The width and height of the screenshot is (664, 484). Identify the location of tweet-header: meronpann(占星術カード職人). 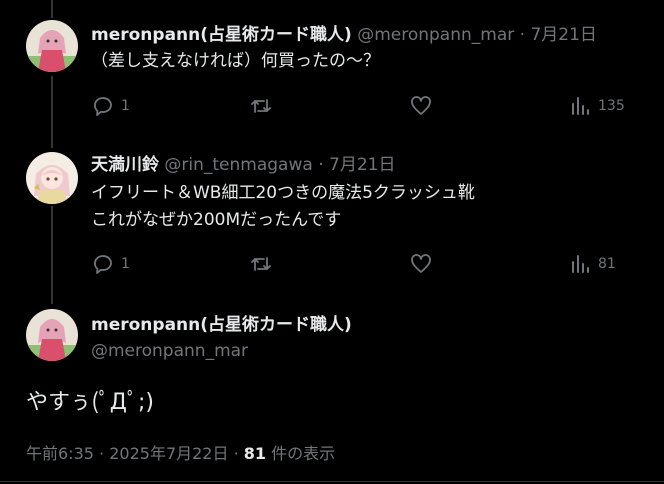
(221, 325).